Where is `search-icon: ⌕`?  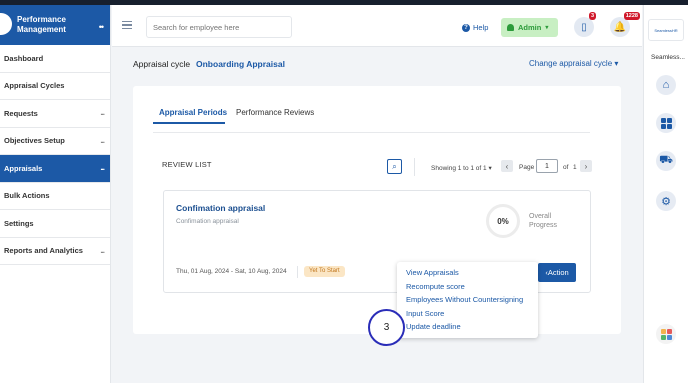 search-icon: ⌕ is located at coordinates (394, 166).